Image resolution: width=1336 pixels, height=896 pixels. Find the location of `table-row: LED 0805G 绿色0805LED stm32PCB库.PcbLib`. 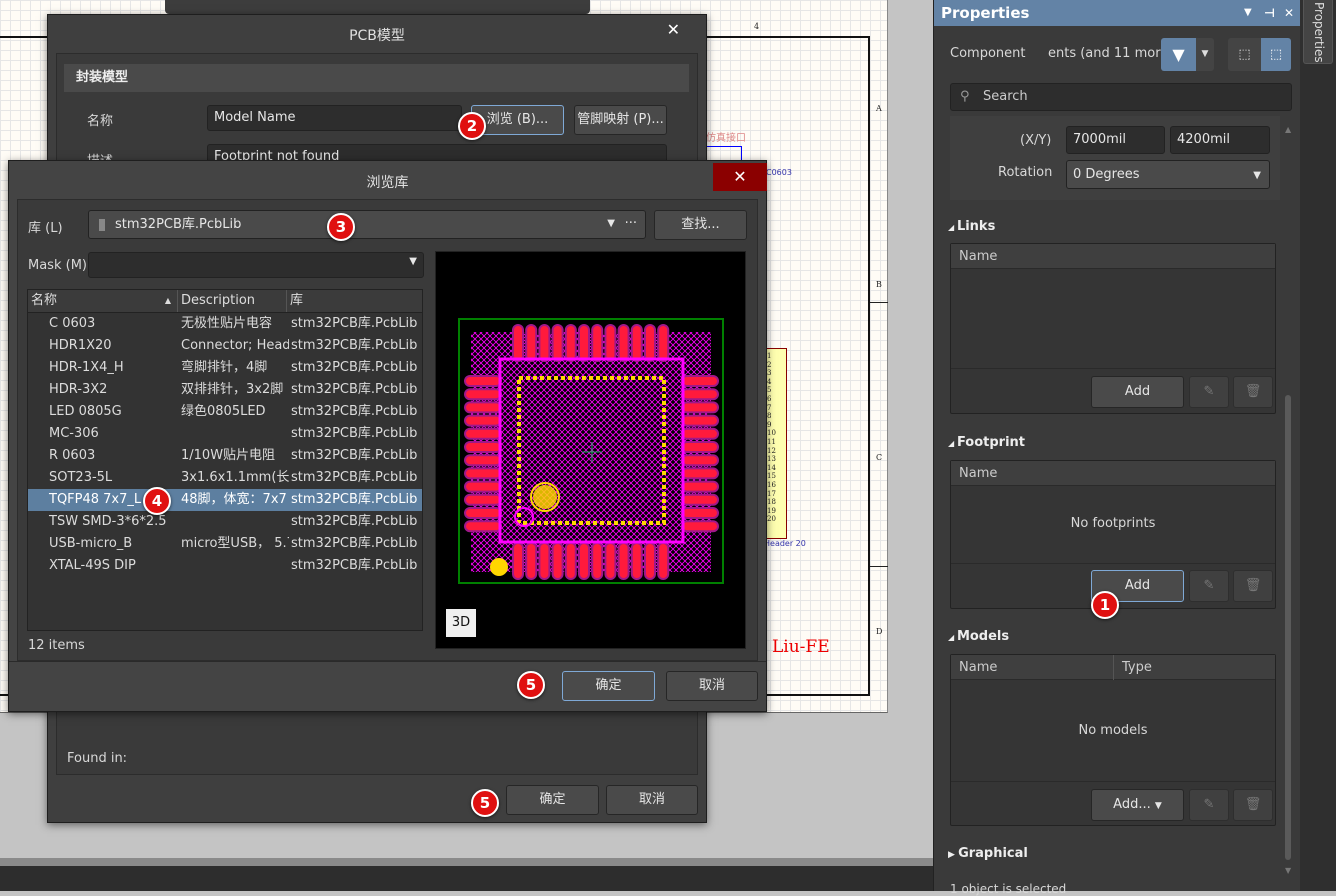

table-row: LED 0805G 绿色0805LED stm32PCB库.PcbLib is located at coordinates (225, 412).